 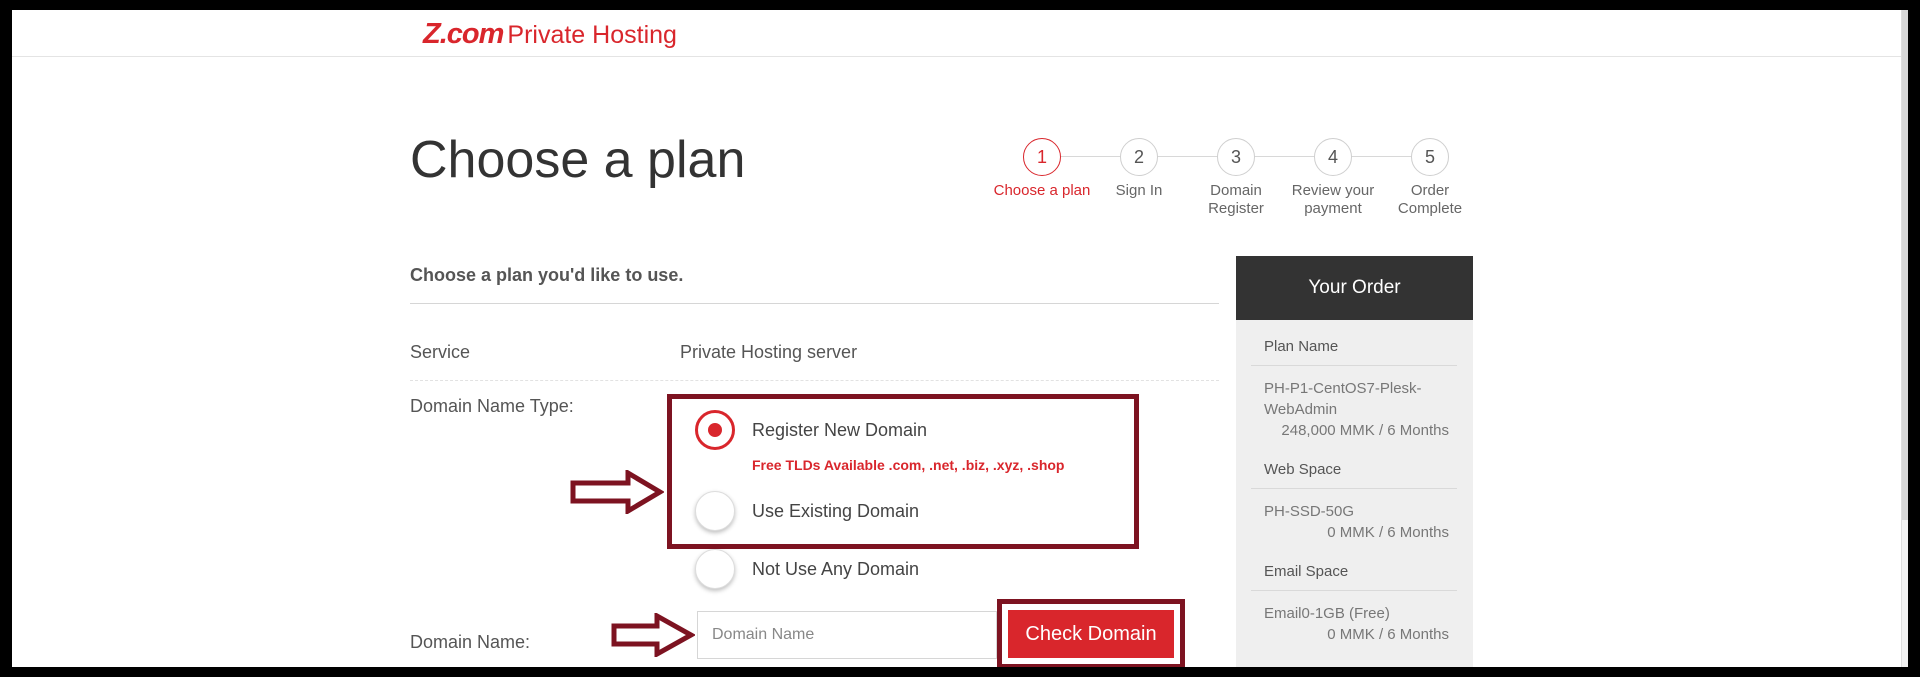 I want to click on service-value: Private Hosting server, so click(x=769, y=352).